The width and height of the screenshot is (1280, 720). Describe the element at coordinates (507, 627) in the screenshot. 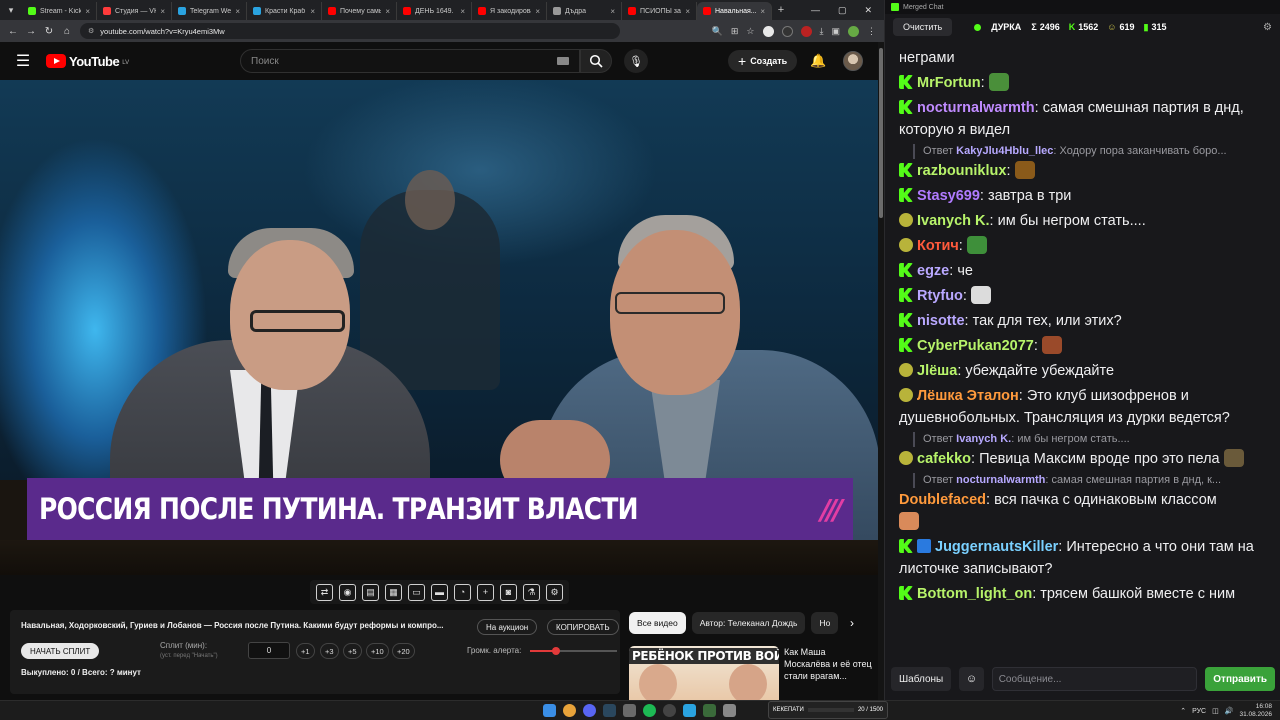

I see `auction-button: На аукцион` at that location.